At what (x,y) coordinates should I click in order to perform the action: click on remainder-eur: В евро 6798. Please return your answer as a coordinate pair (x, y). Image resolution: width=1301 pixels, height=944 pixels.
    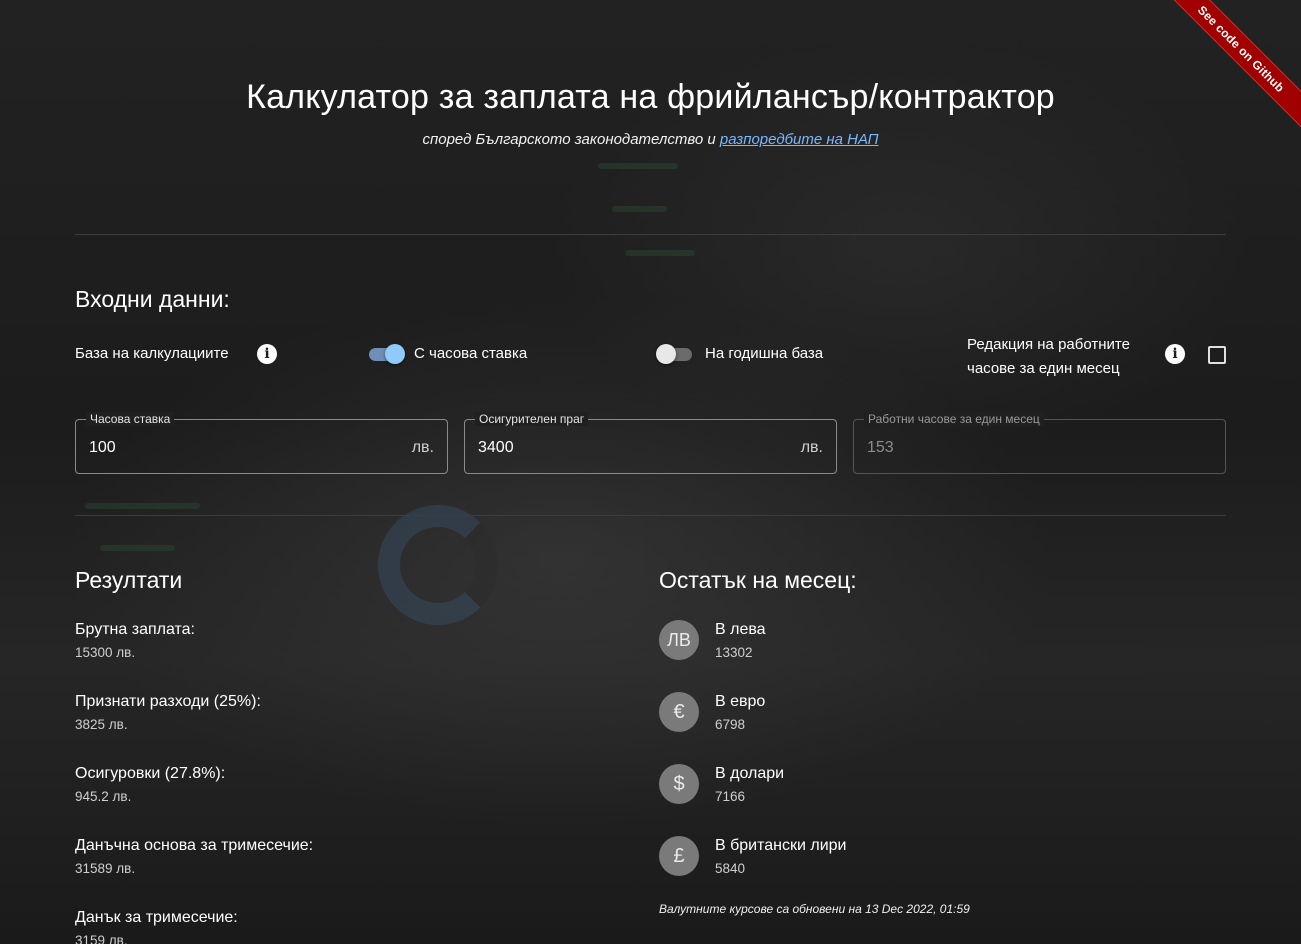
    Looking at the image, I should click on (740, 712).